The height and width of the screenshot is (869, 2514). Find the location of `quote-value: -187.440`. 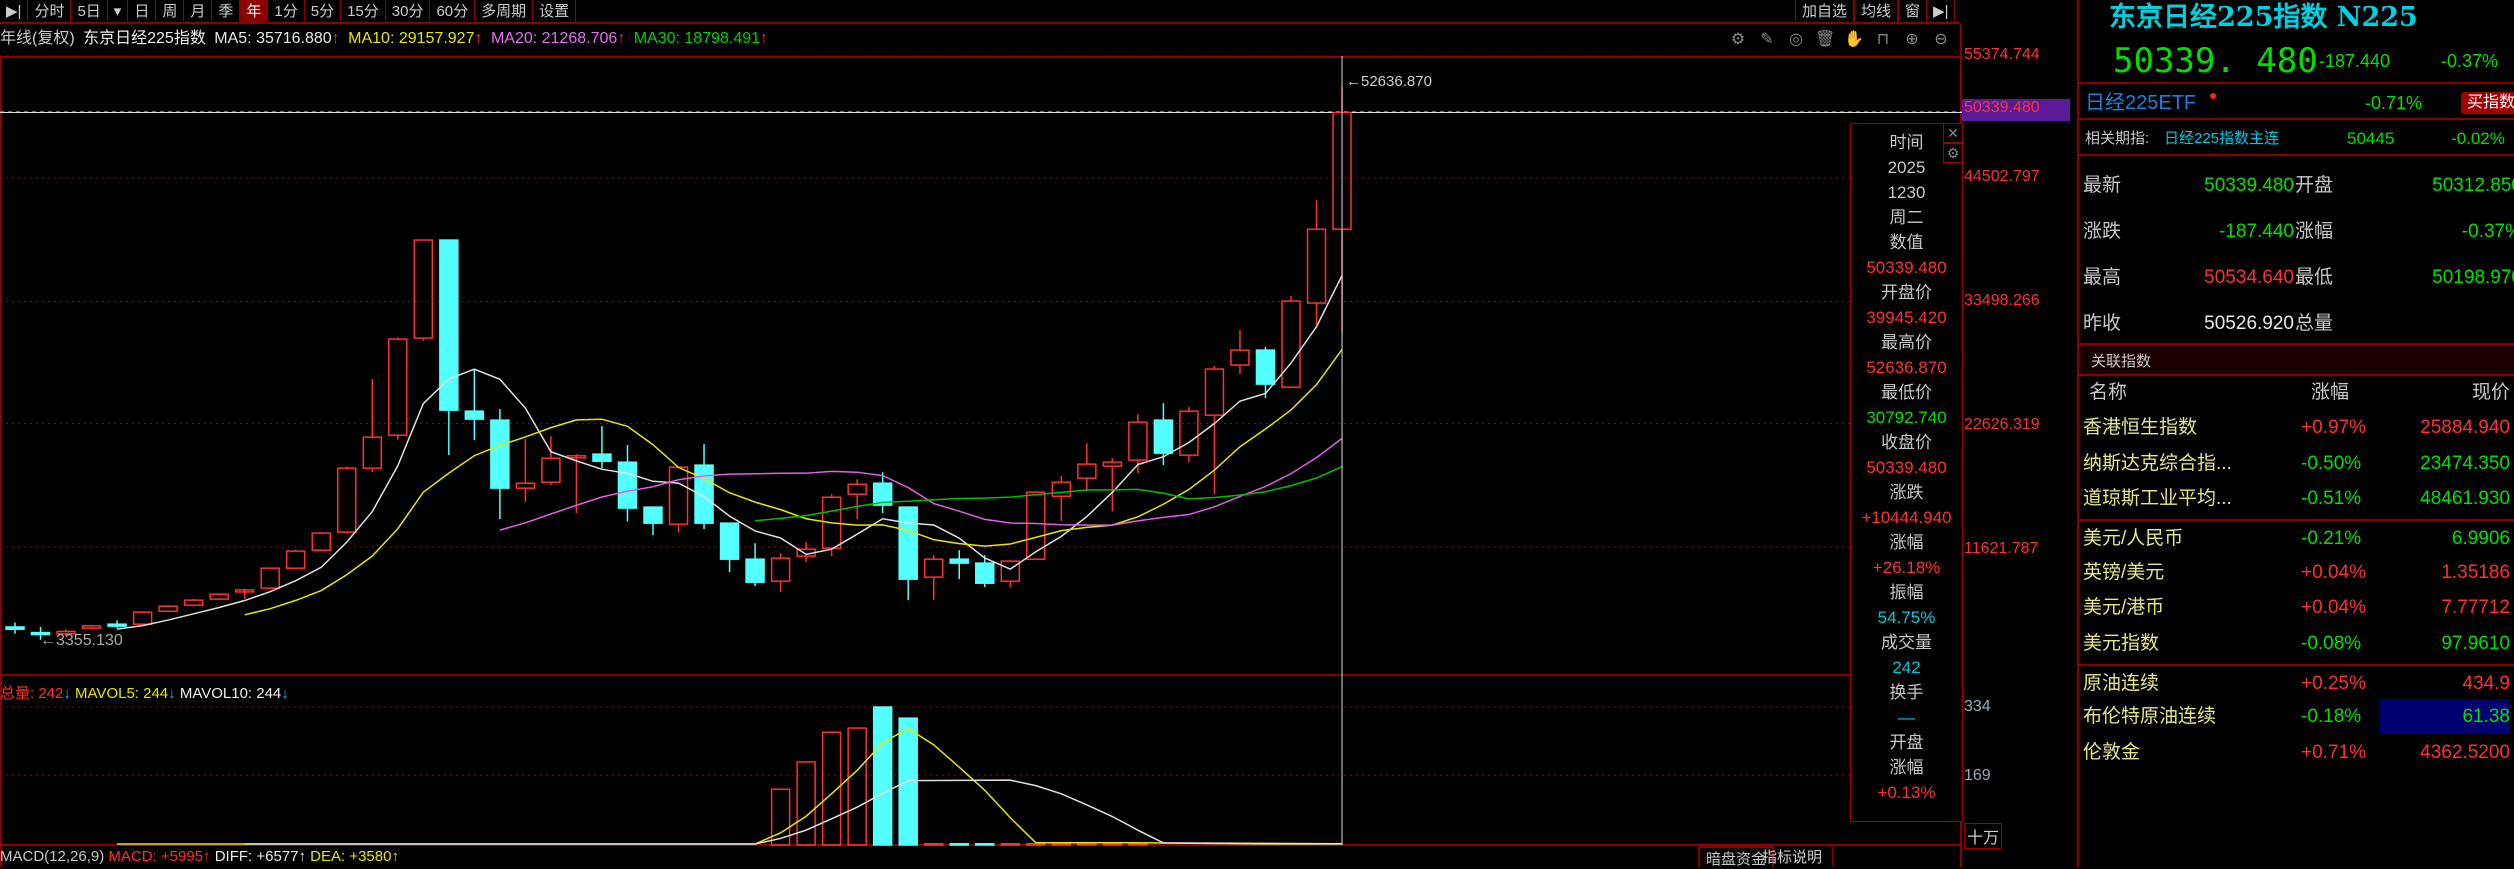

quote-value: -187.440 is located at coordinates (2256, 231).